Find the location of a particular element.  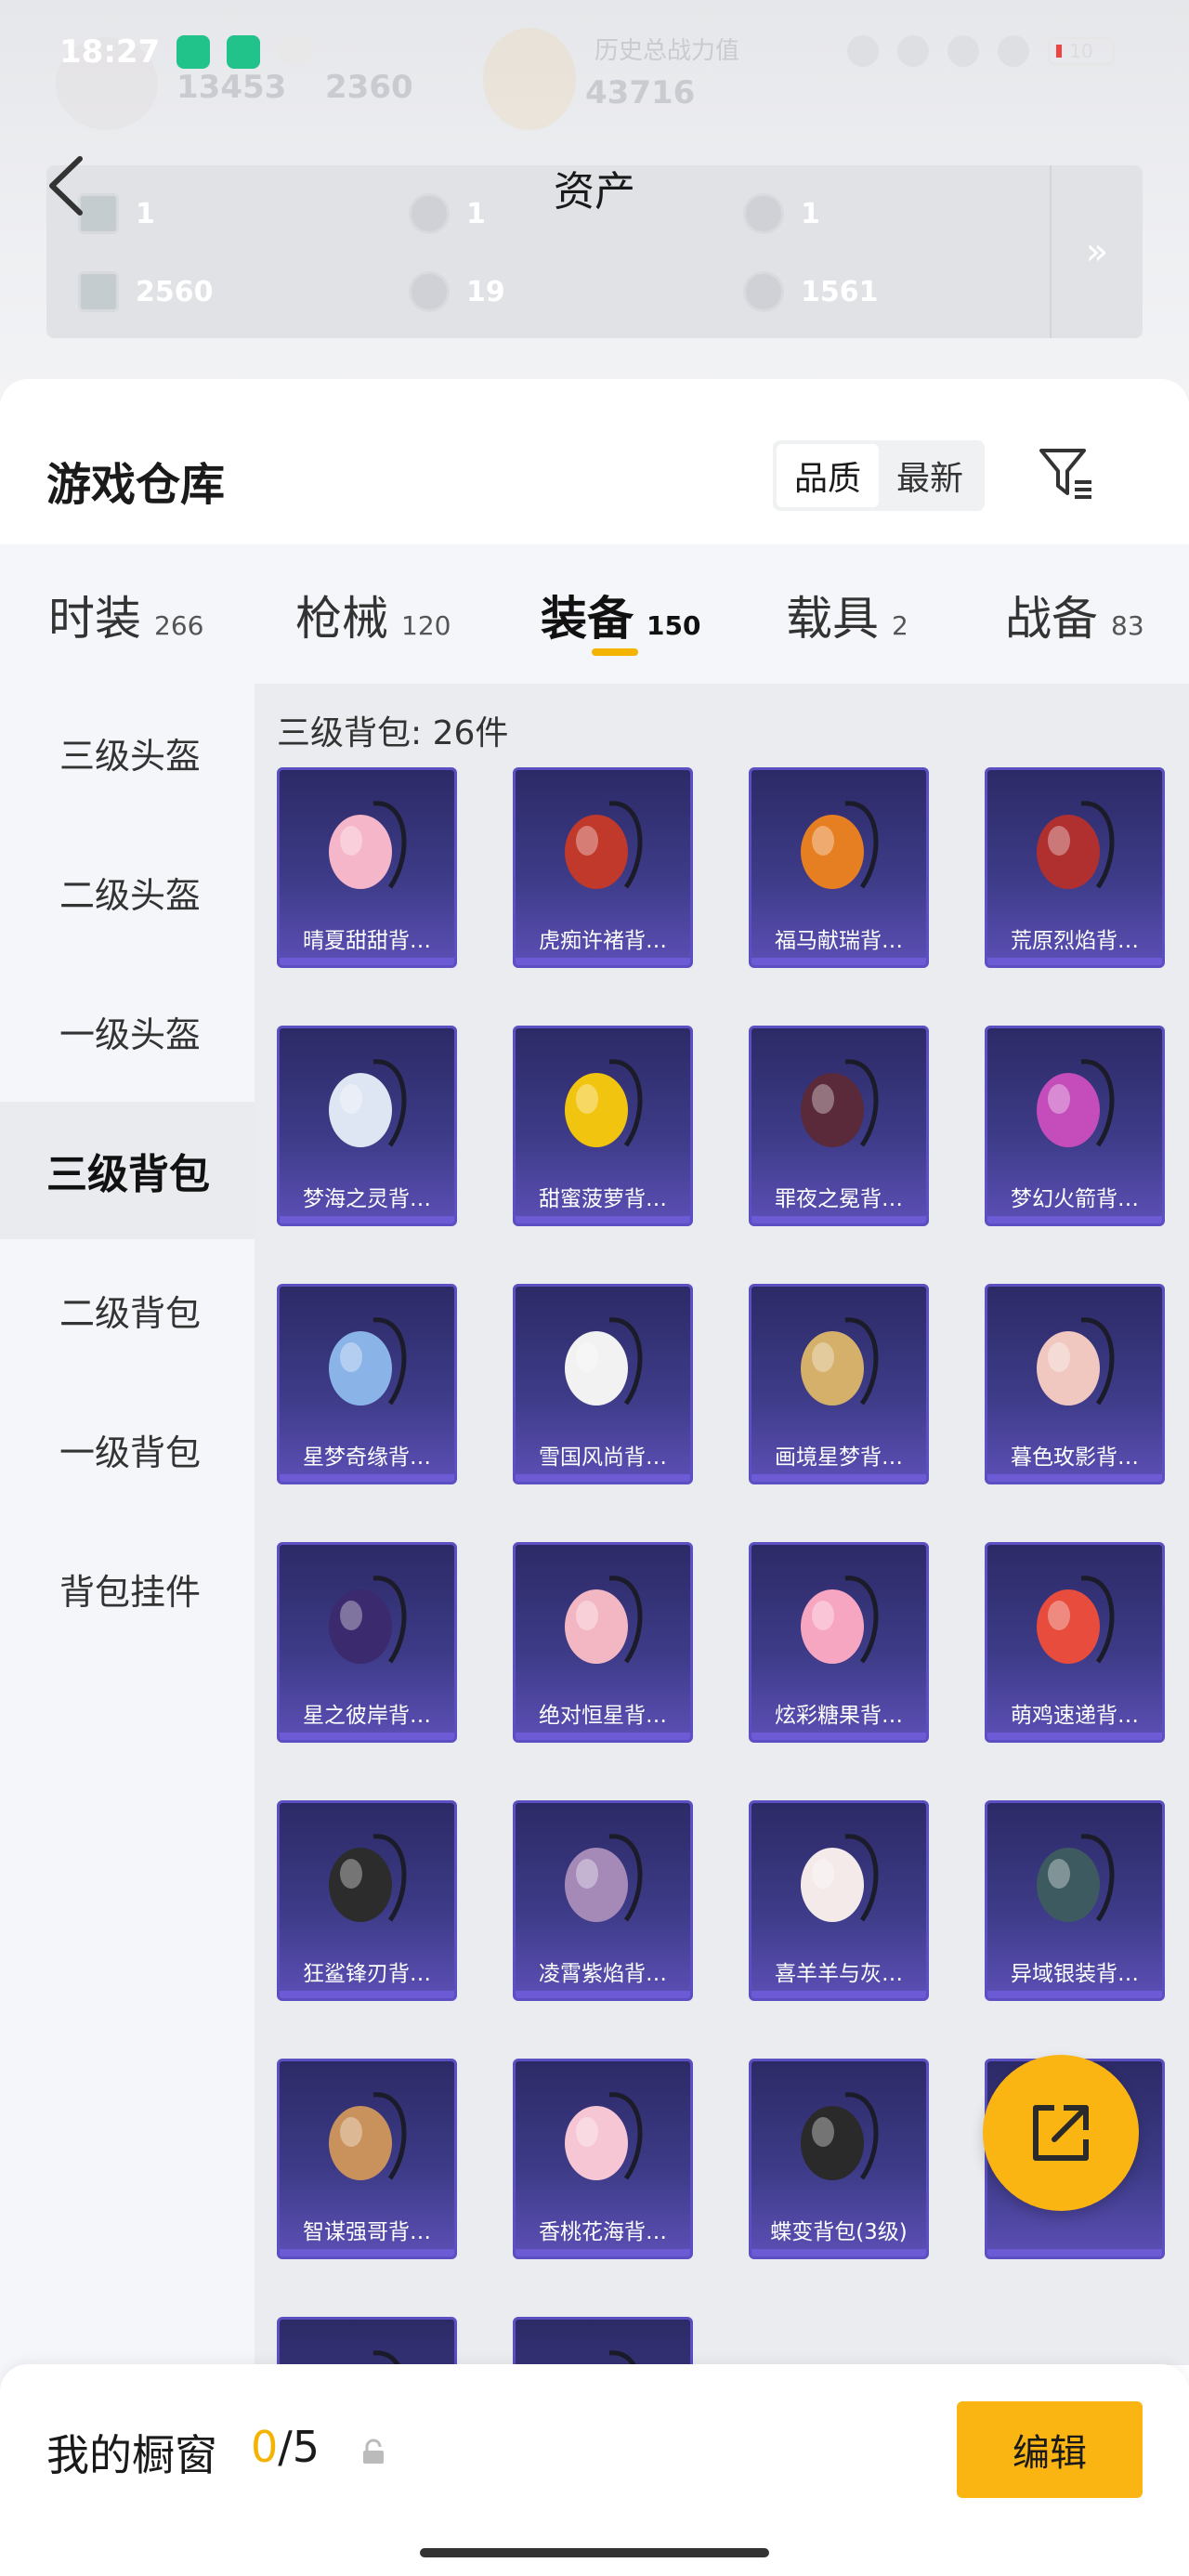

share-button is located at coordinates (1061, 2133).